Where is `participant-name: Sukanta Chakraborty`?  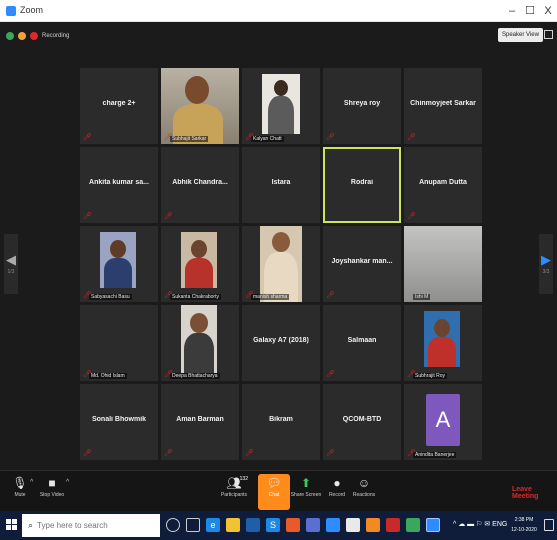
participant-name: Sukanta Chakraborty is located at coordinates (195, 297).